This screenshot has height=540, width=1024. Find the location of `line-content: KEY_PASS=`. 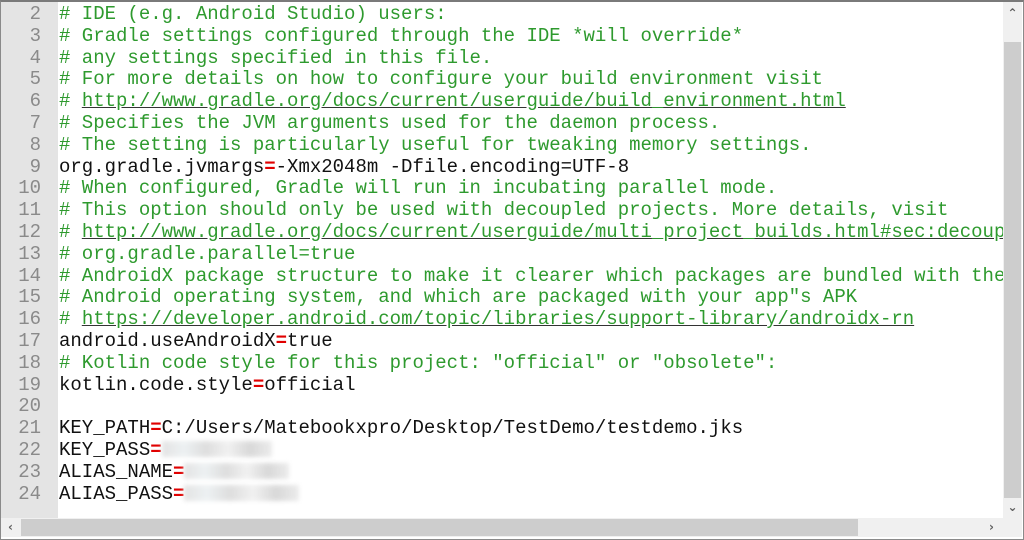

line-content: KEY_PASS= is located at coordinates (165, 450).